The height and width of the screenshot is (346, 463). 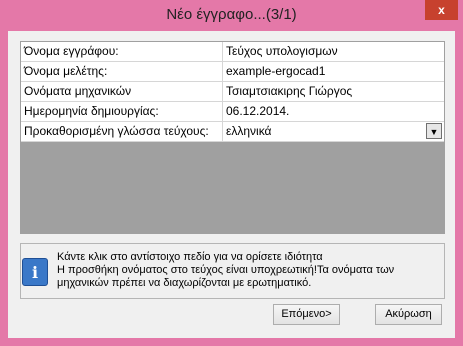 What do you see at coordinates (122, 51) in the screenshot?
I see `property-label: Όνομα εγγράφου:` at bounding box center [122, 51].